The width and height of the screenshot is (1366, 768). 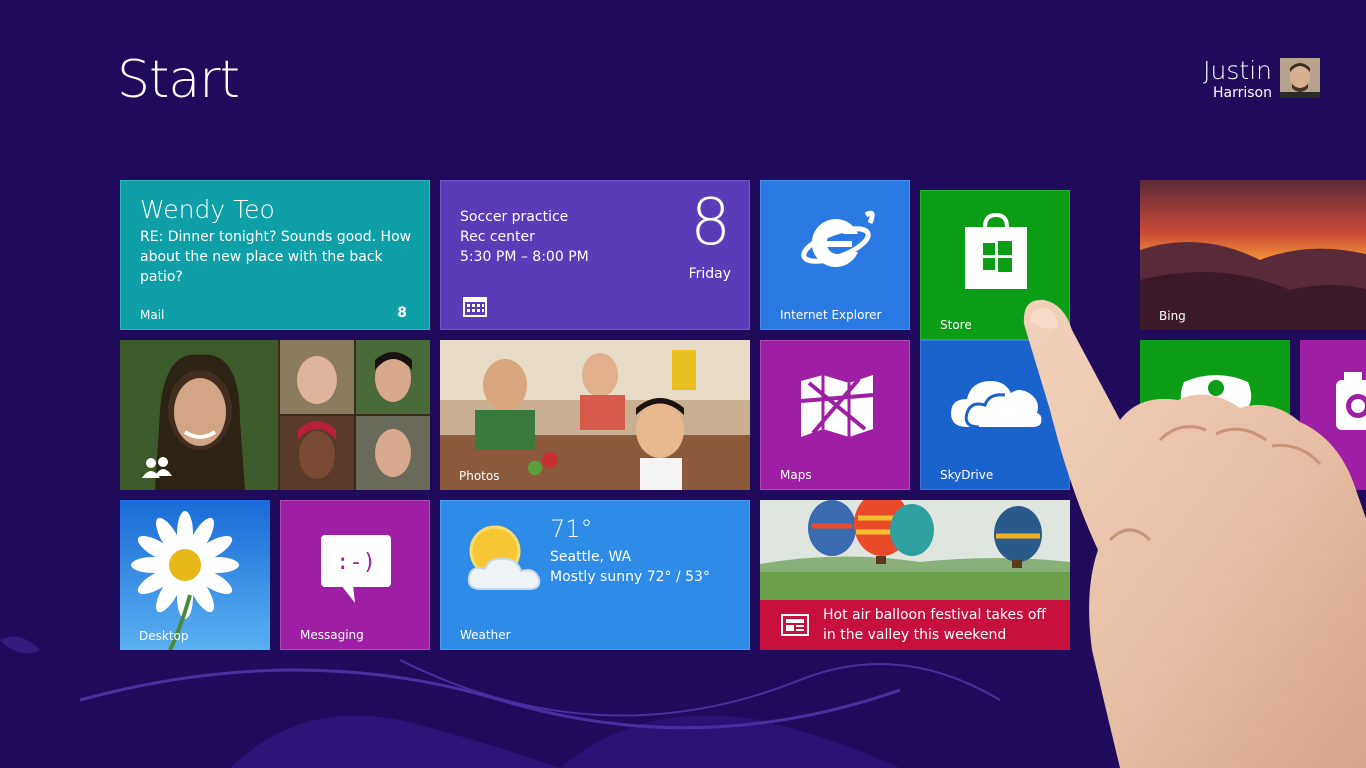 I want to click on maps-icon, so click(x=837, y=406).